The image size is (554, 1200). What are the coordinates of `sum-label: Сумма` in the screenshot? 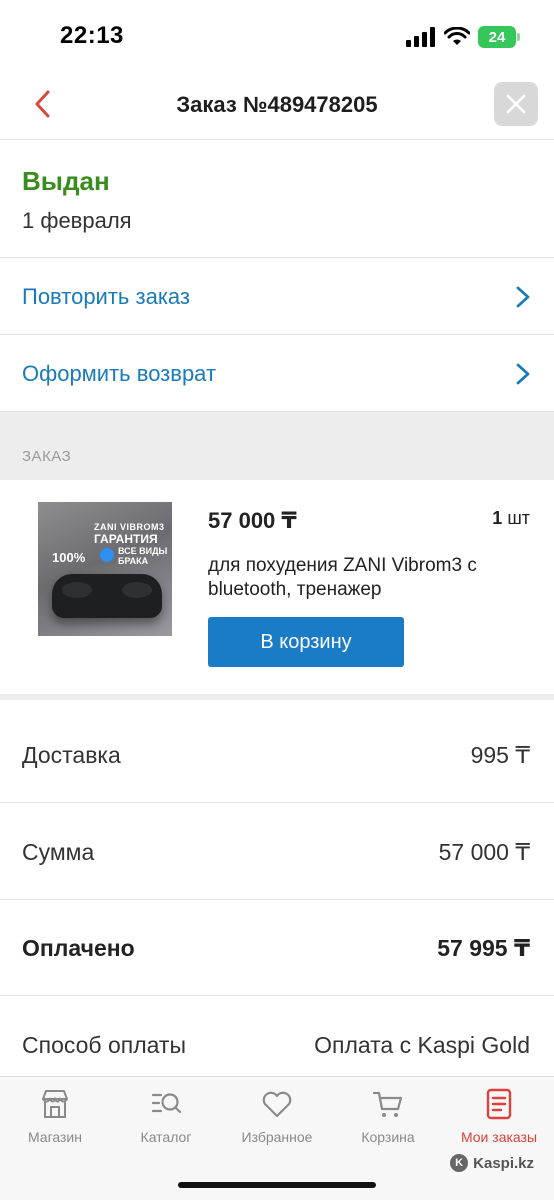 It's located at (58, 852).